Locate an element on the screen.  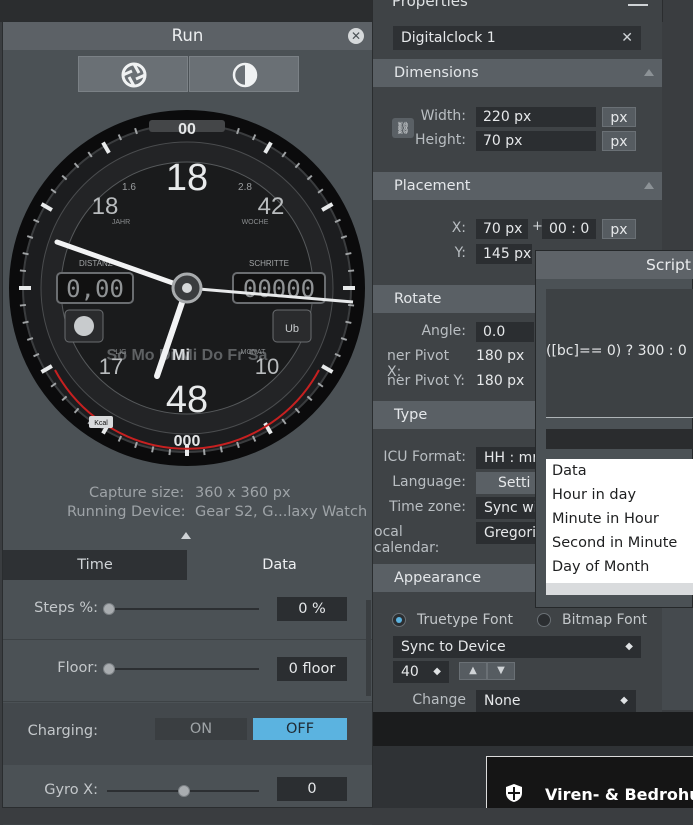
dimensions-header: Dimensions is located at coordinates (517, 73).